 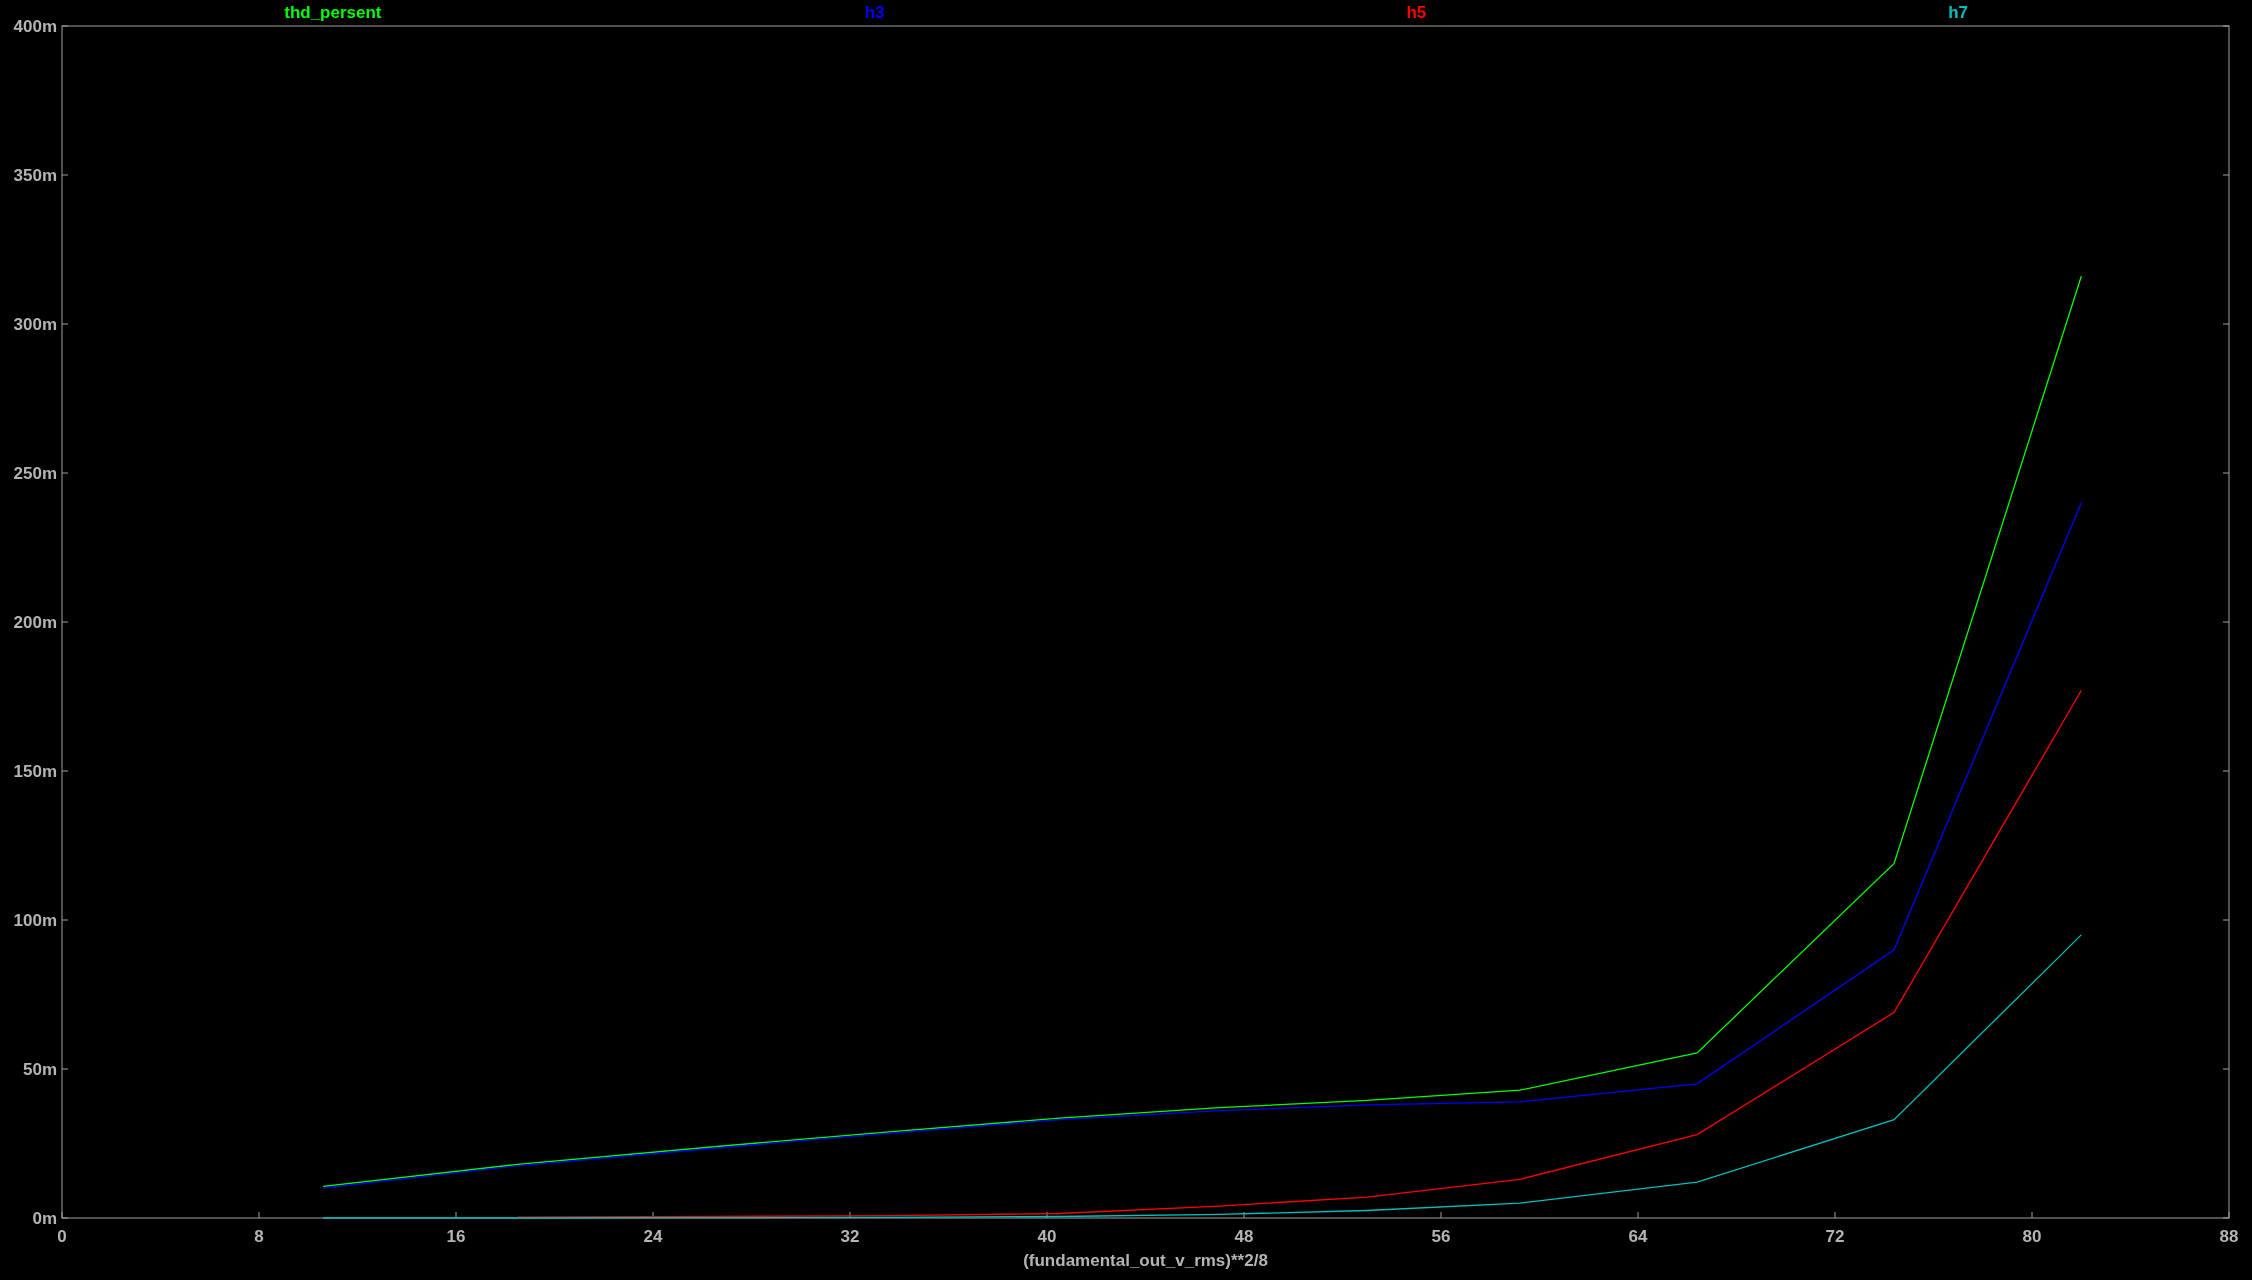 I want to click on x-tick-label: 80, so click(x=2032, y=1236).